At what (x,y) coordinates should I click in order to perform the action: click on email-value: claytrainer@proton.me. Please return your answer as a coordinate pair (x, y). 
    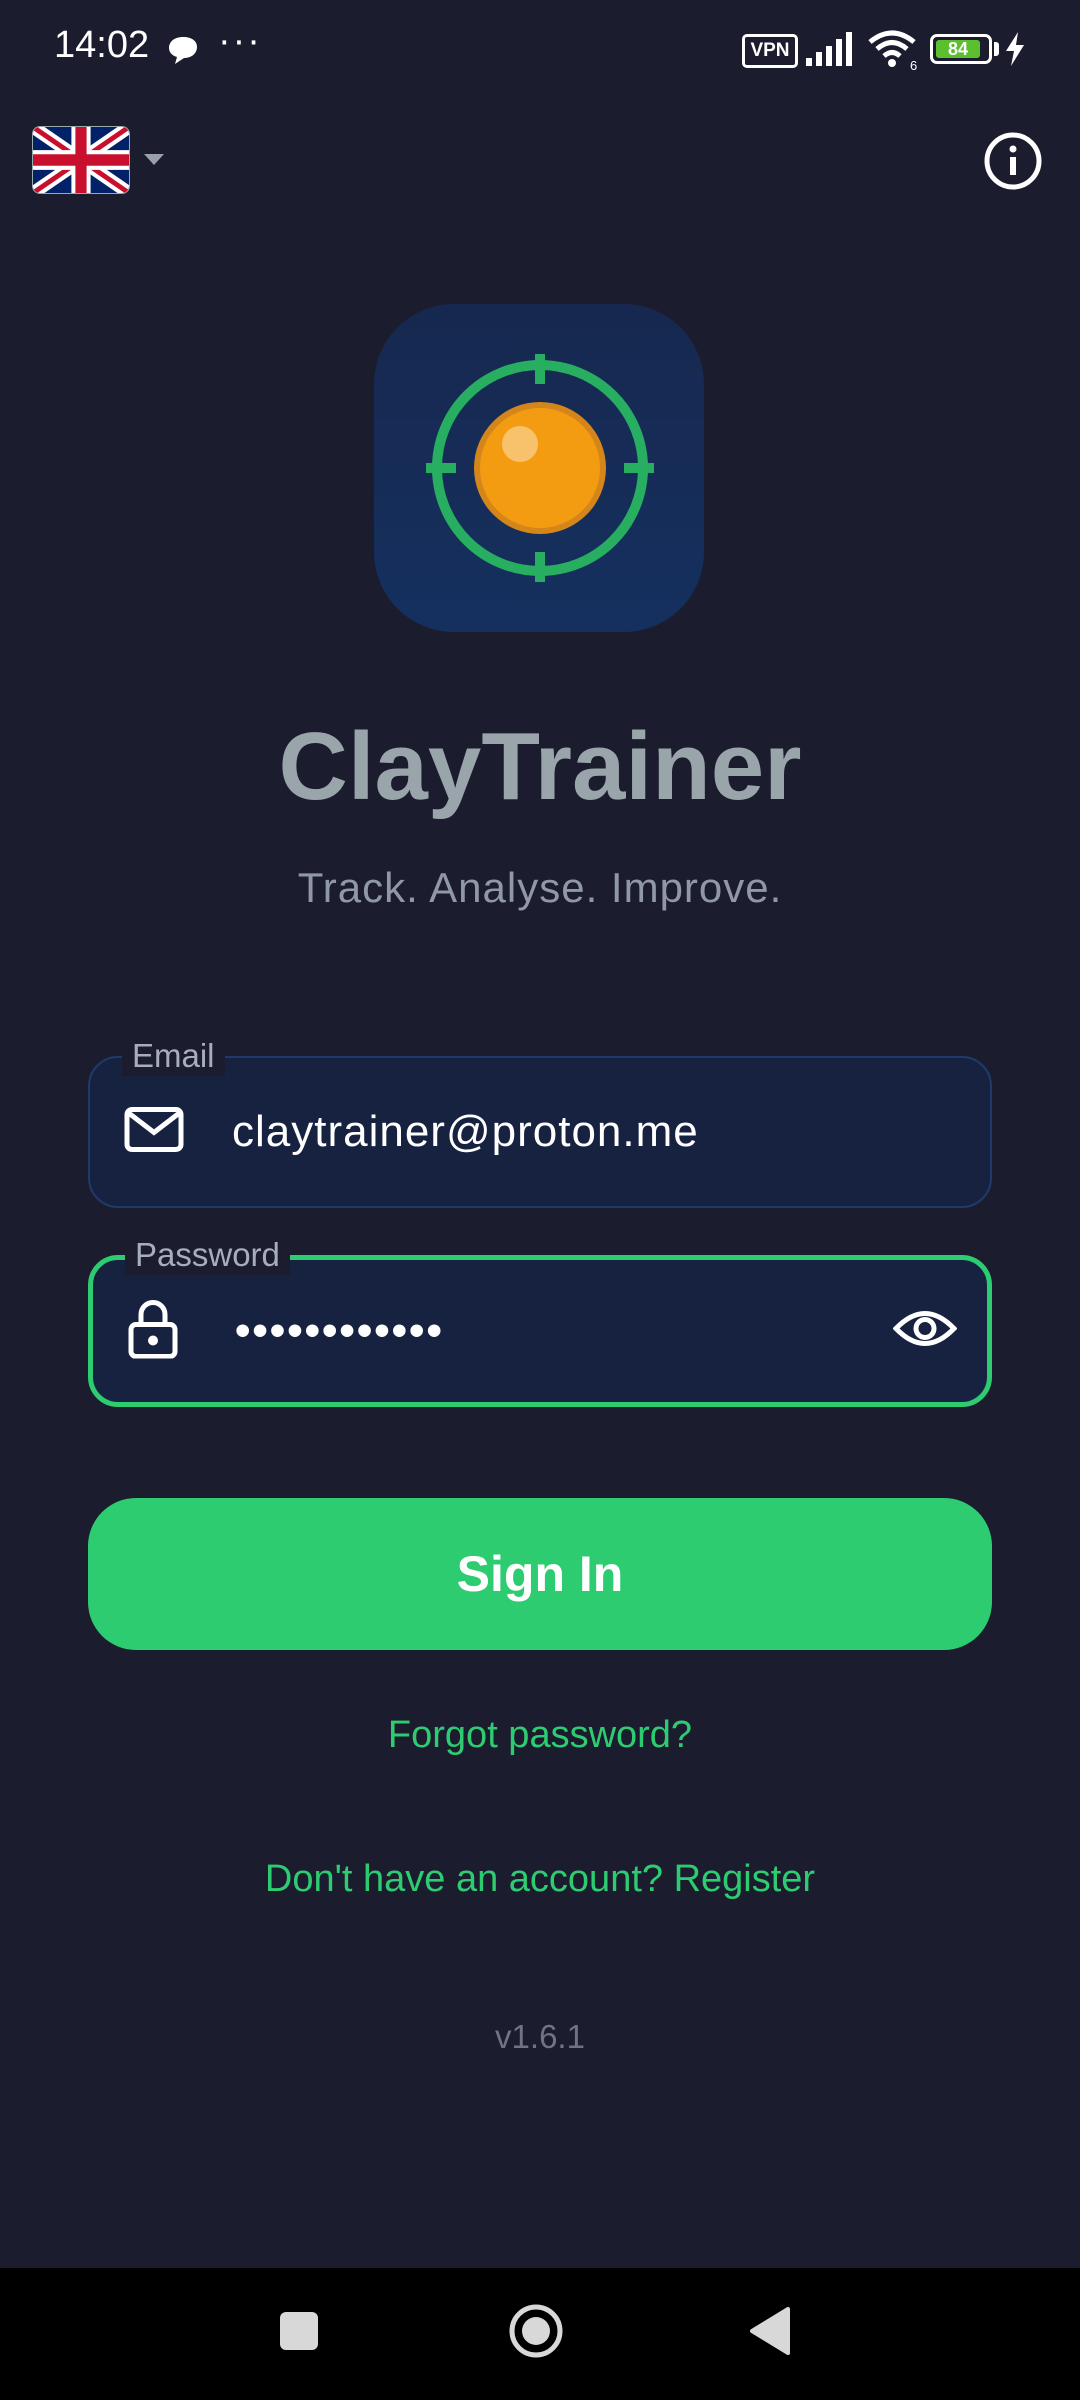
    Looking at the image, I should click on (465, 1131).